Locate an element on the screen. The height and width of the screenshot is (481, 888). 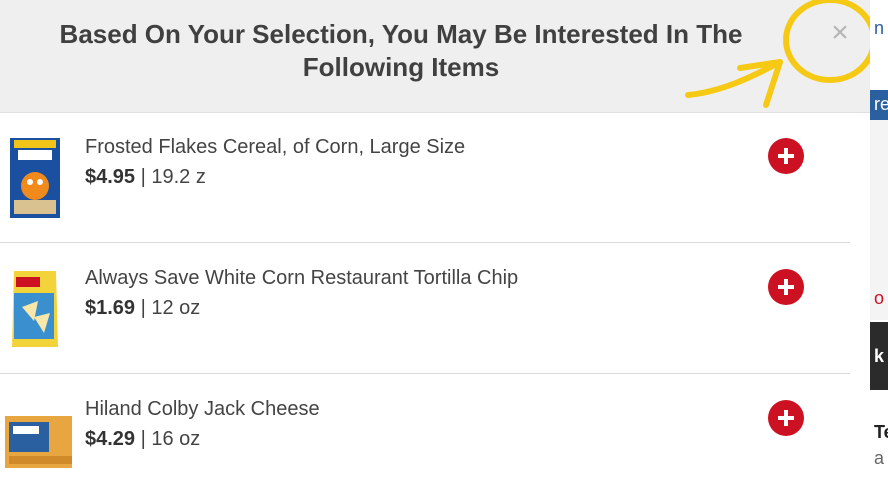
item-price-size: $4.29 | 16 oz is located at coordinates (142, 439).